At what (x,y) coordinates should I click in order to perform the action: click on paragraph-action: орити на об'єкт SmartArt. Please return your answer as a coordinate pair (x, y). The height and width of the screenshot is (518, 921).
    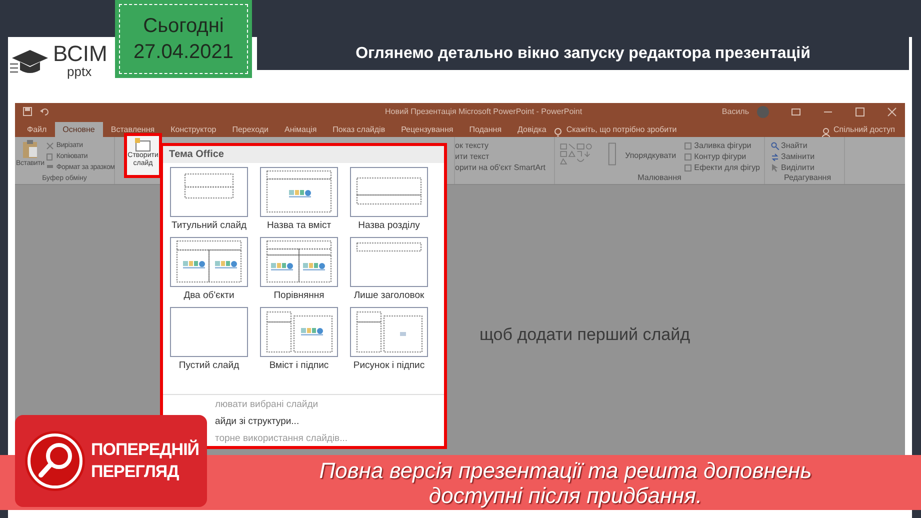
    Looking at the image, I should click on (504, 167).